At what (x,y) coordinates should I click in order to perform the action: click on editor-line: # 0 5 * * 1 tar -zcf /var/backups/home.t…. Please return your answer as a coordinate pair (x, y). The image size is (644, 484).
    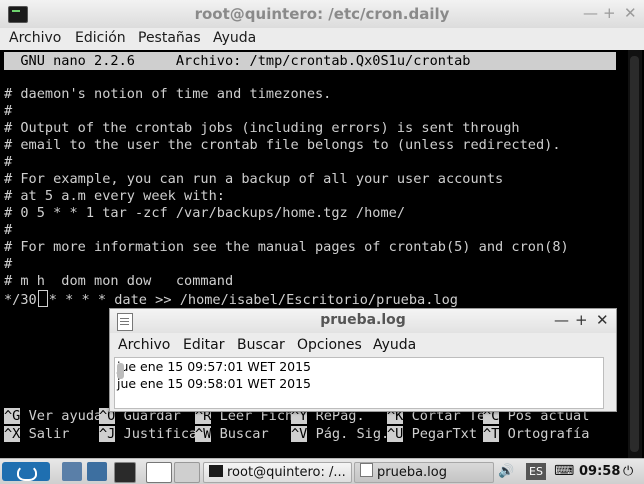
    Looking at the image, I should click on (205, 213).